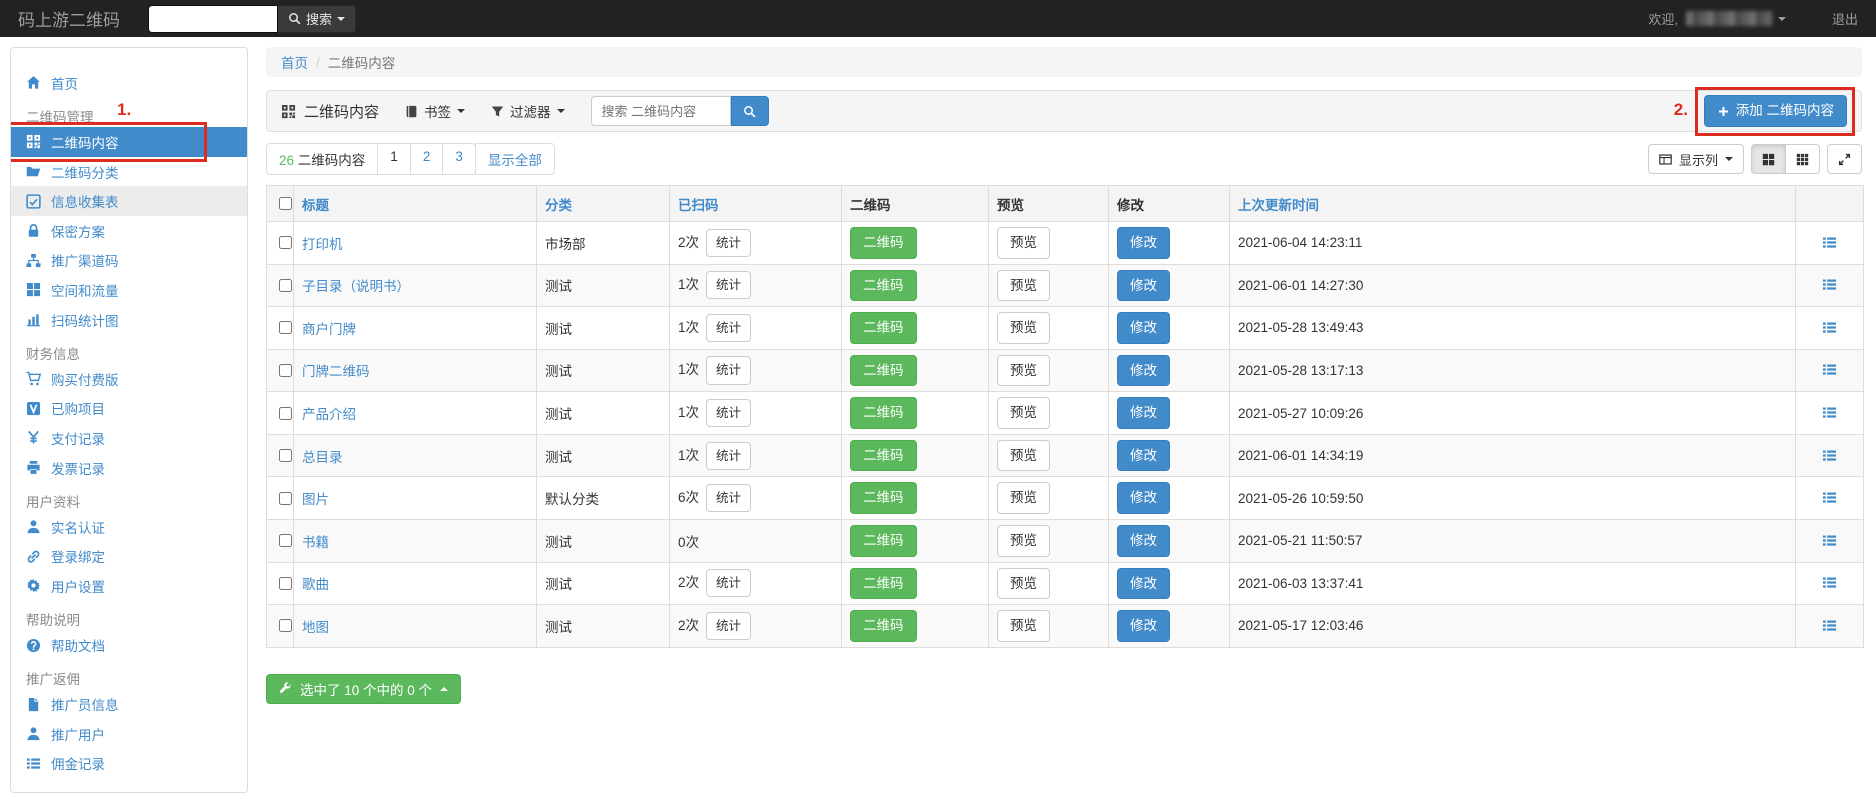  What do you see at coordinates (1728, 18) in the screenshot?
I see `username-blurred` at bounding box center [1728, 18].